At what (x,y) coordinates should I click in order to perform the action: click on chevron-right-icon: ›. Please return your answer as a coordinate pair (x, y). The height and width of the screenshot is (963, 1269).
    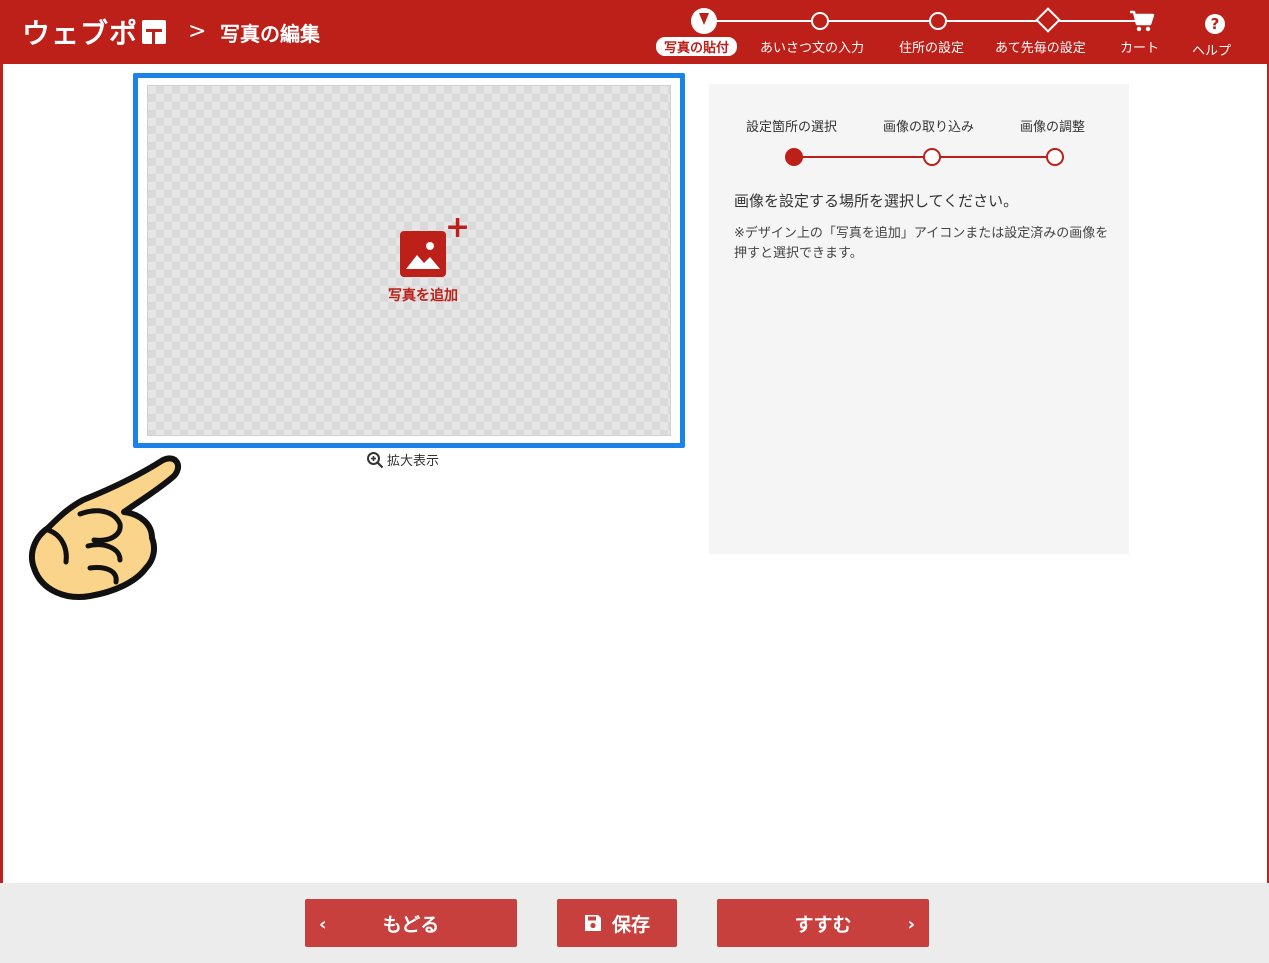
    Looking at the image, I should click on (911, 924).